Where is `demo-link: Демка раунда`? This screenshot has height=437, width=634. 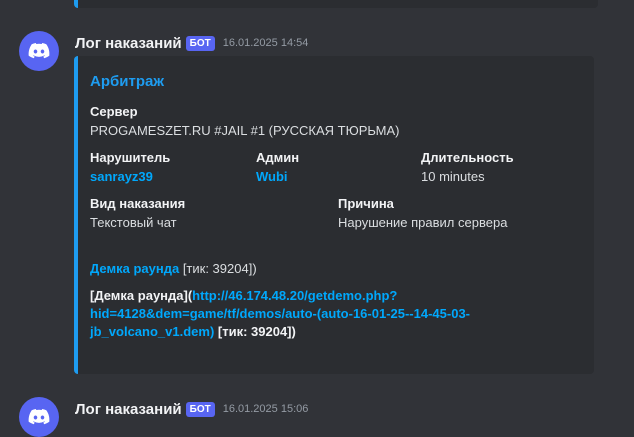
demo-link: Демка раунда is located at coordinates (134, 268).